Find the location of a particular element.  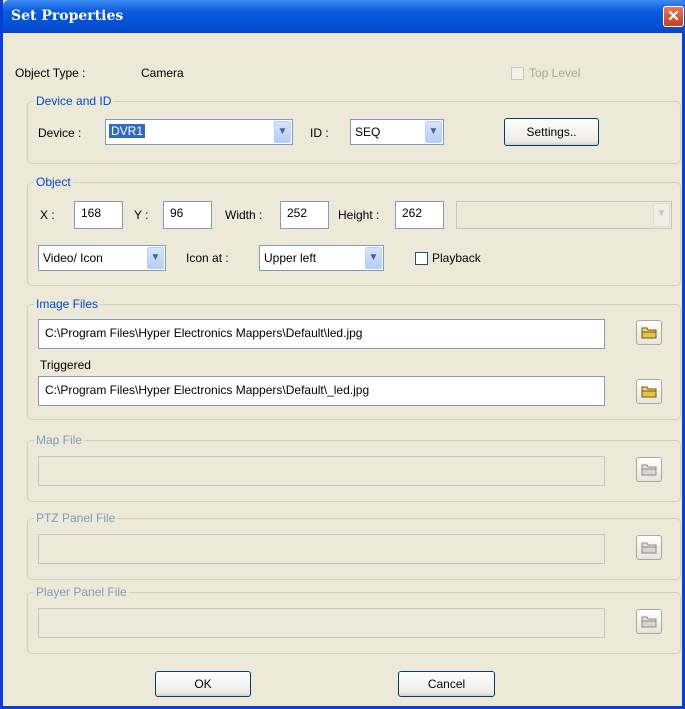

device-and-id-title: Device and ID is located at coordinates (74, 101).